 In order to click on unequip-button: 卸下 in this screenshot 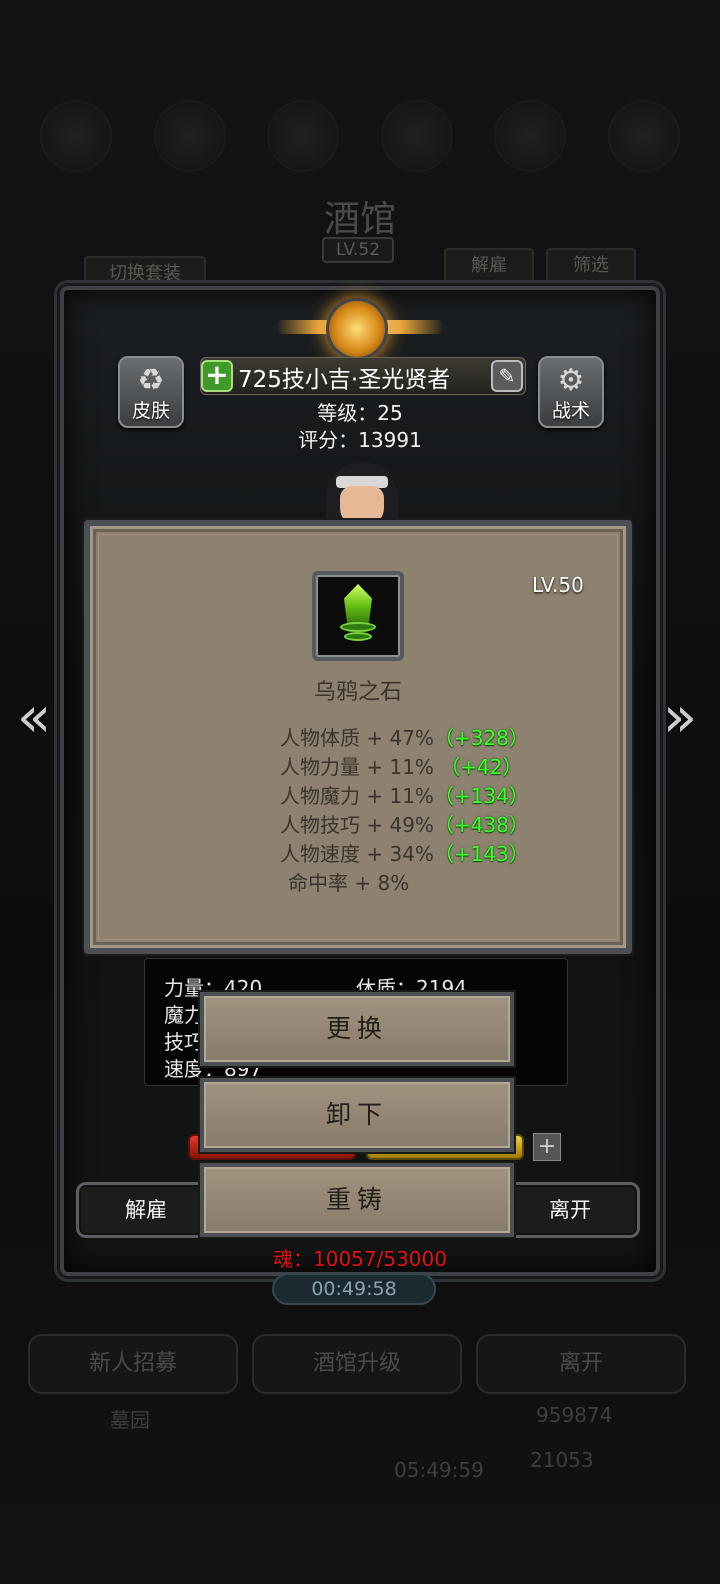, I will do `click(357, 1115)`.